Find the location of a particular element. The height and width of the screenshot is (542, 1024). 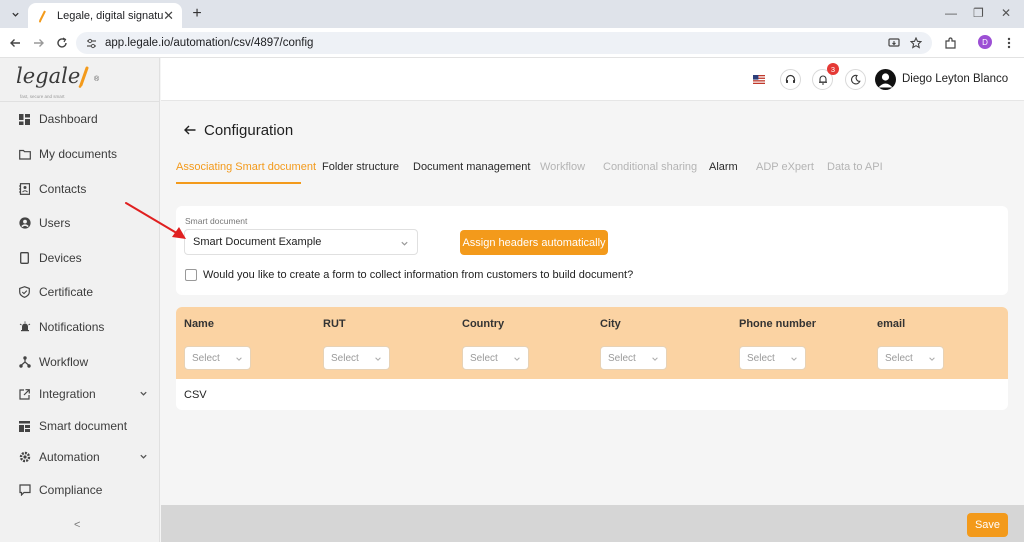

smart-document-select: Smart Document Example is located at coordinates (301, 242).